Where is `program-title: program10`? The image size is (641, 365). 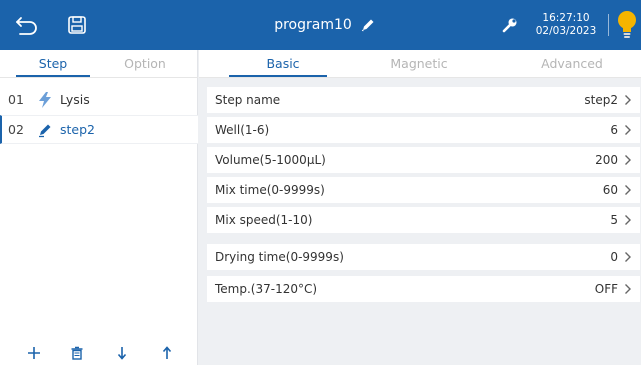
program-title: program10 is located at coordinates (325, 25).